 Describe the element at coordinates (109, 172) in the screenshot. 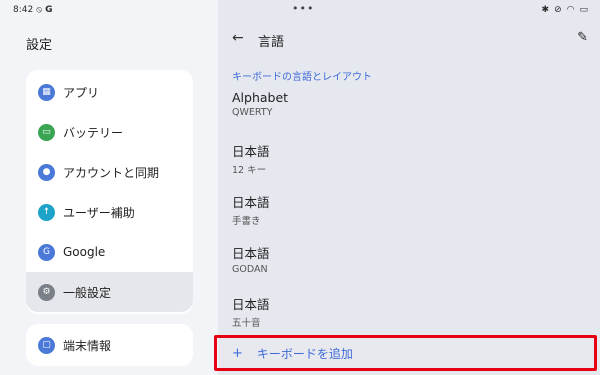

I see `settings-item-accounts: ● アカウントと同期` at that location.